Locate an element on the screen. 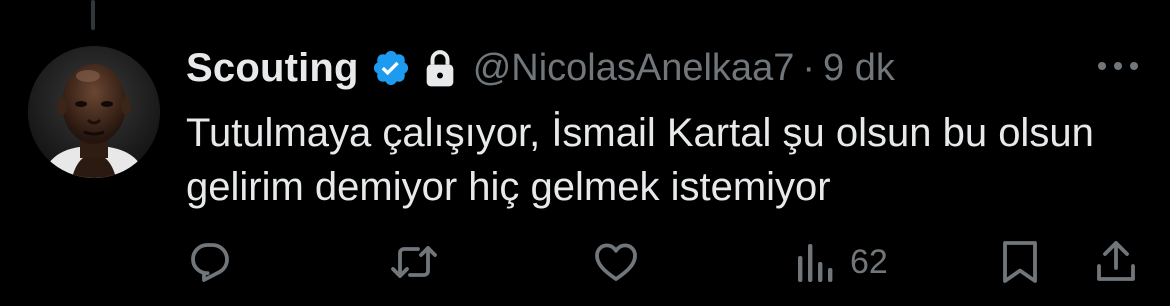 The width and height of the screenshot is (1170, 306). views-button: 62 is located at coordinates (842, 262).